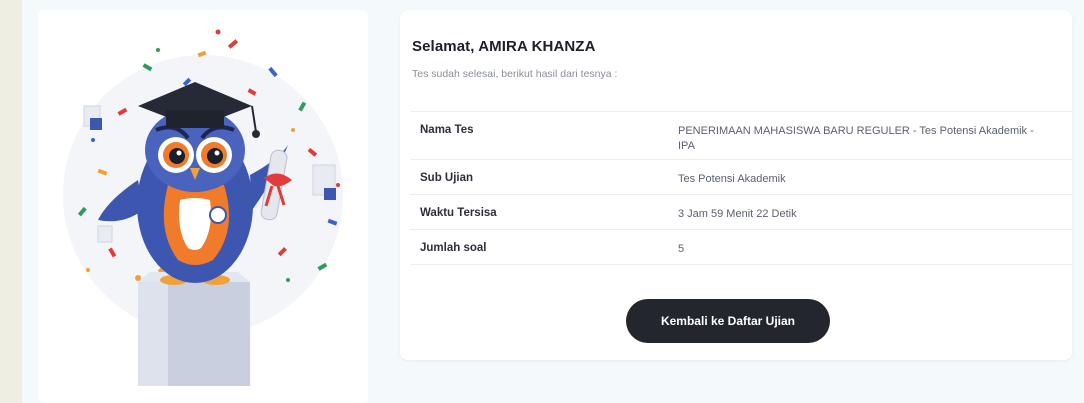 This screenshot has width=1084, height=403. Describe the element at coordinates (737, 214) in the screenshot. I see `row-value-time-remaining: 3 Jam 59 Menit 22 Detik` at that location.